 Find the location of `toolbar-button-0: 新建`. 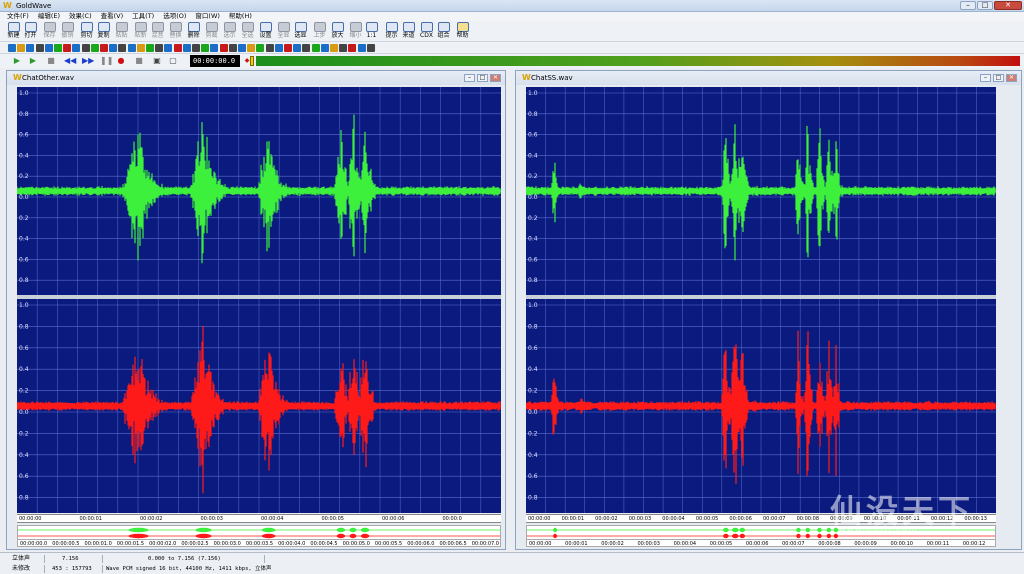

toolbar-button-0: 新建 is located at coordinates (13, 31).